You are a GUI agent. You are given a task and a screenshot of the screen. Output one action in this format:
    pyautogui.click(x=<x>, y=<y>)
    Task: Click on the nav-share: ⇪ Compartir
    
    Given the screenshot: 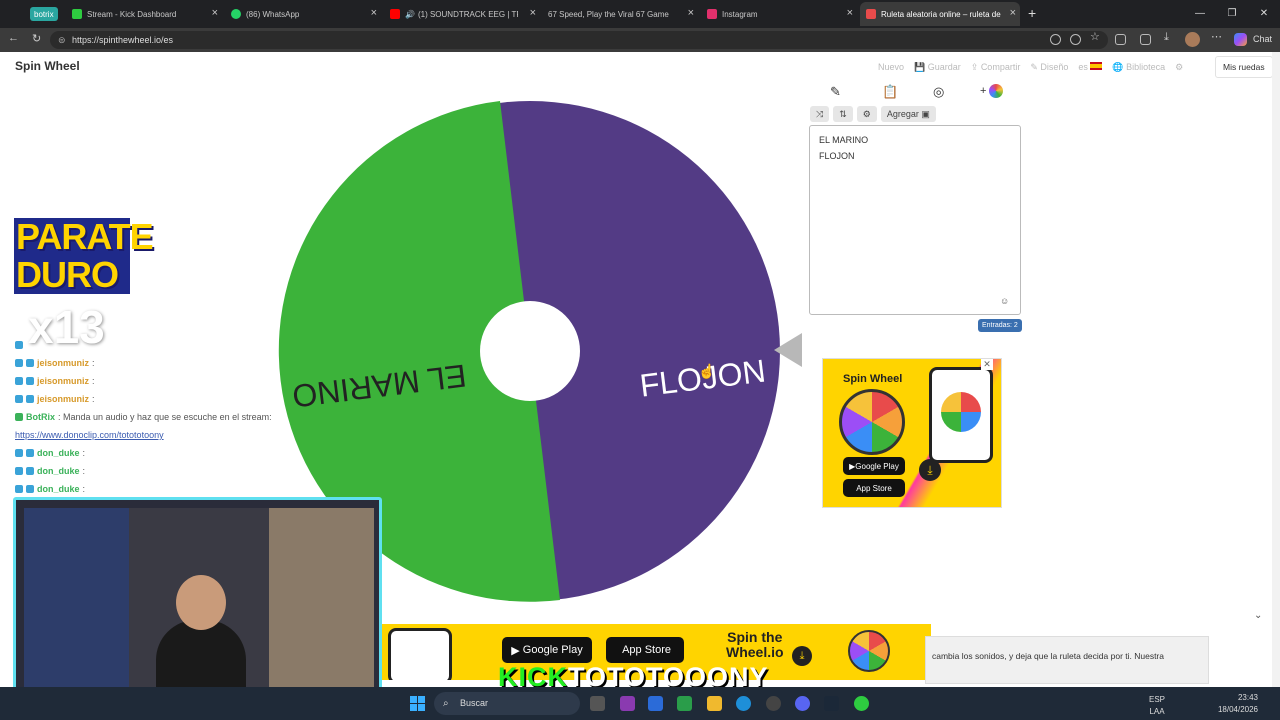 What is the action you would take?
    pyautogui.click(x=996, y=67)
    